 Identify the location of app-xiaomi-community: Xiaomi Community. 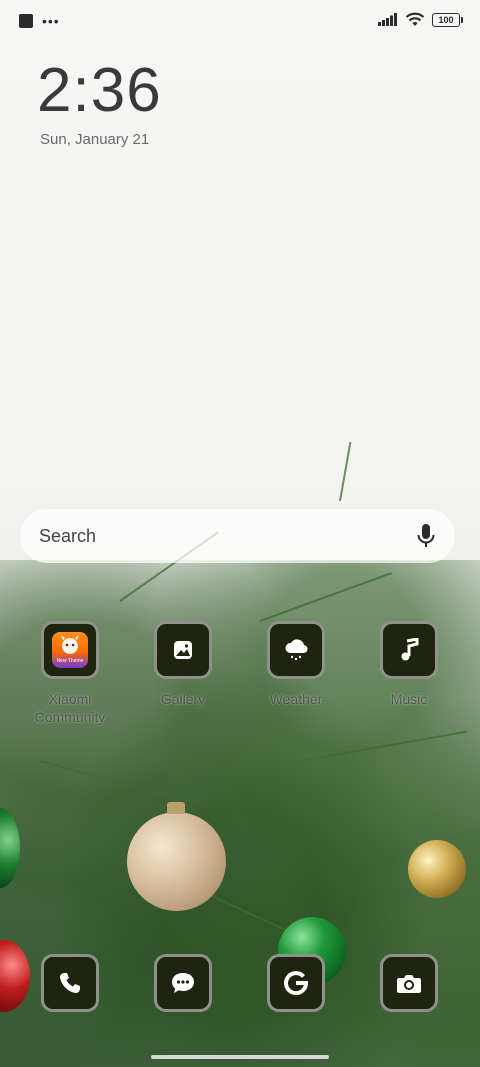
(70, 673).